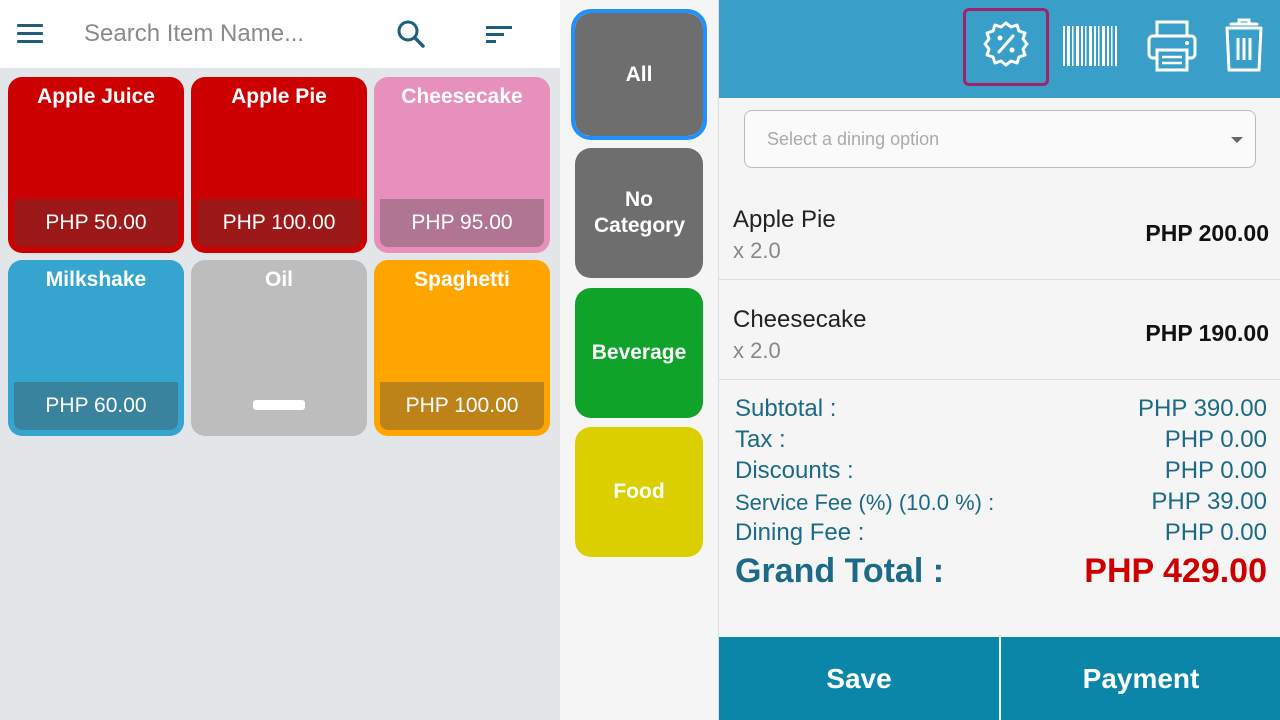 The height and width of the screenshot is (720, 1280). Describe the element at coordinates (1215, 439) in the screenshot. I see `tax-value: PHP 0.00` at that location.